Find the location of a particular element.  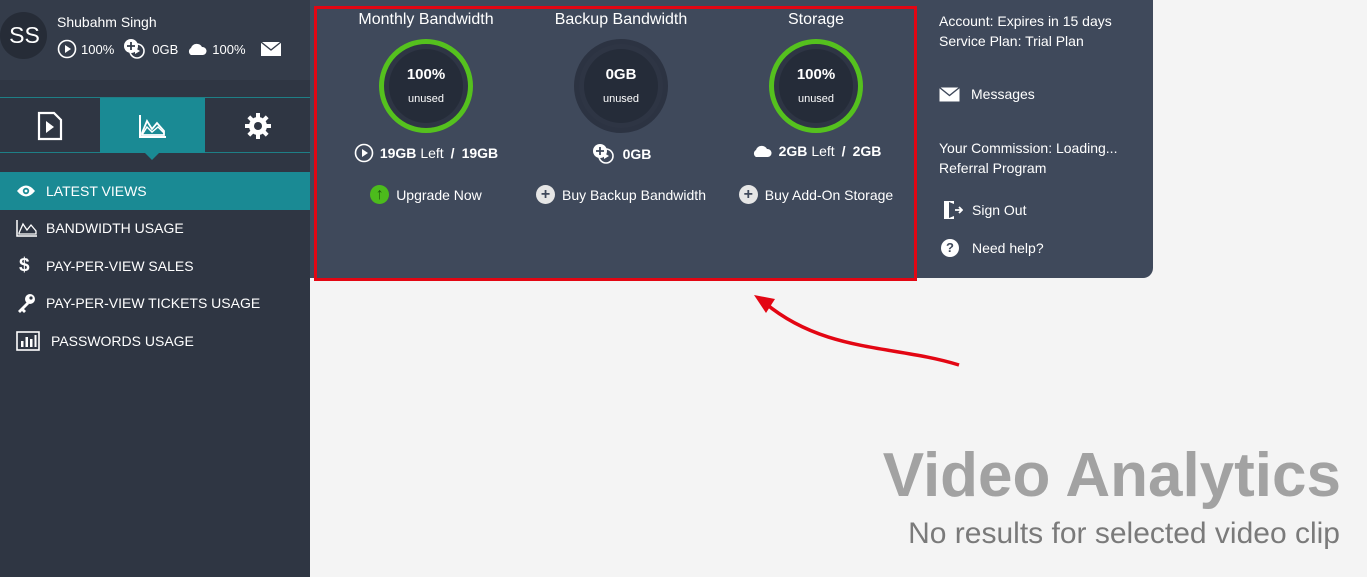

buy-add-on-storage-button: + Buy Add-On Storage is located at coordinates (816, 194).